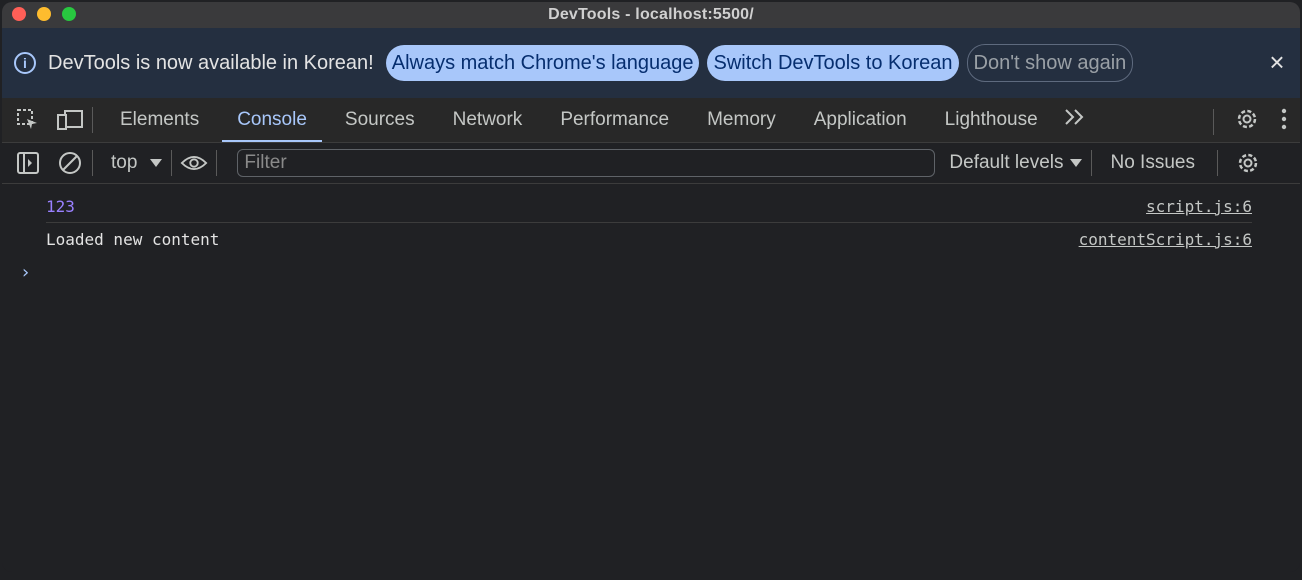 This screenshot has height=580, width=1302. Describe the element at coordinates (272, 120) in the screenshot. I see `tab-console: Console` at that location.